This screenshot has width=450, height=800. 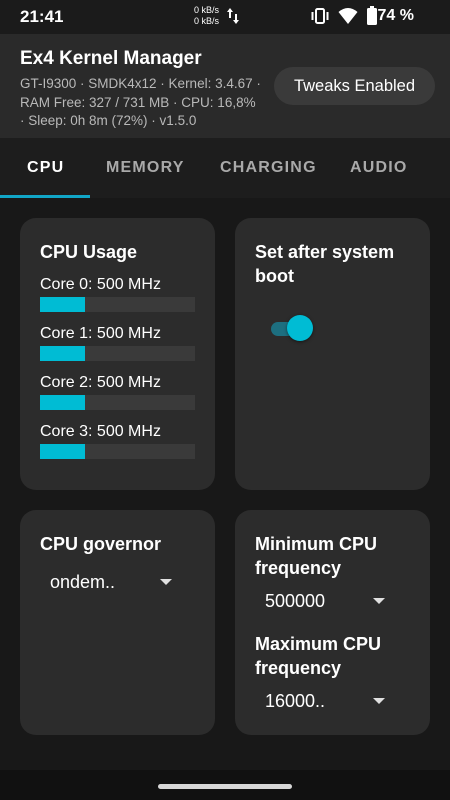 I want to click on battery-percent: 74 %, so click(x=395, y=15).